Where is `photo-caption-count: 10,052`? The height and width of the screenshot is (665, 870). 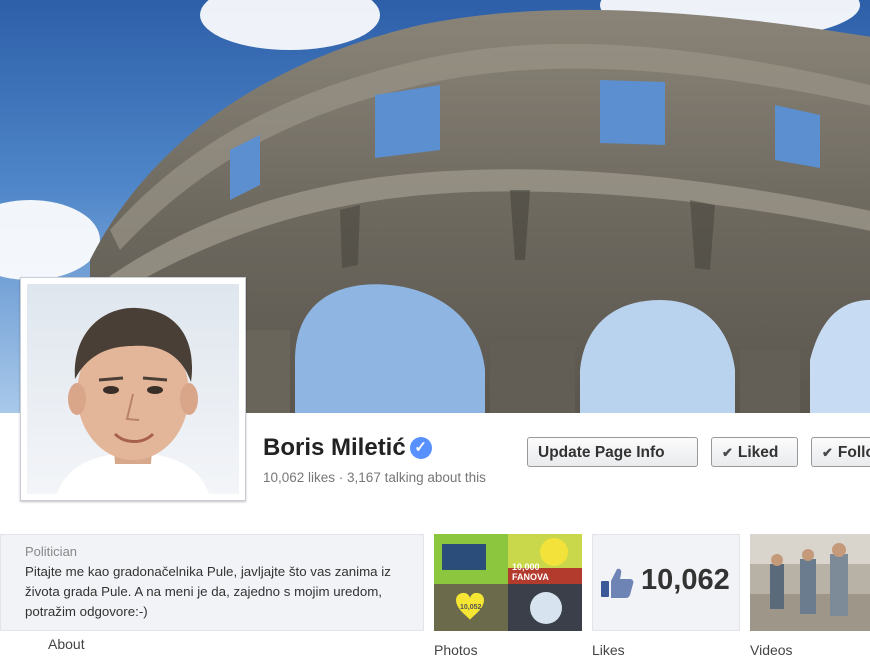
photo-caption-count: 10,052 is located at coordinates (471, 607).